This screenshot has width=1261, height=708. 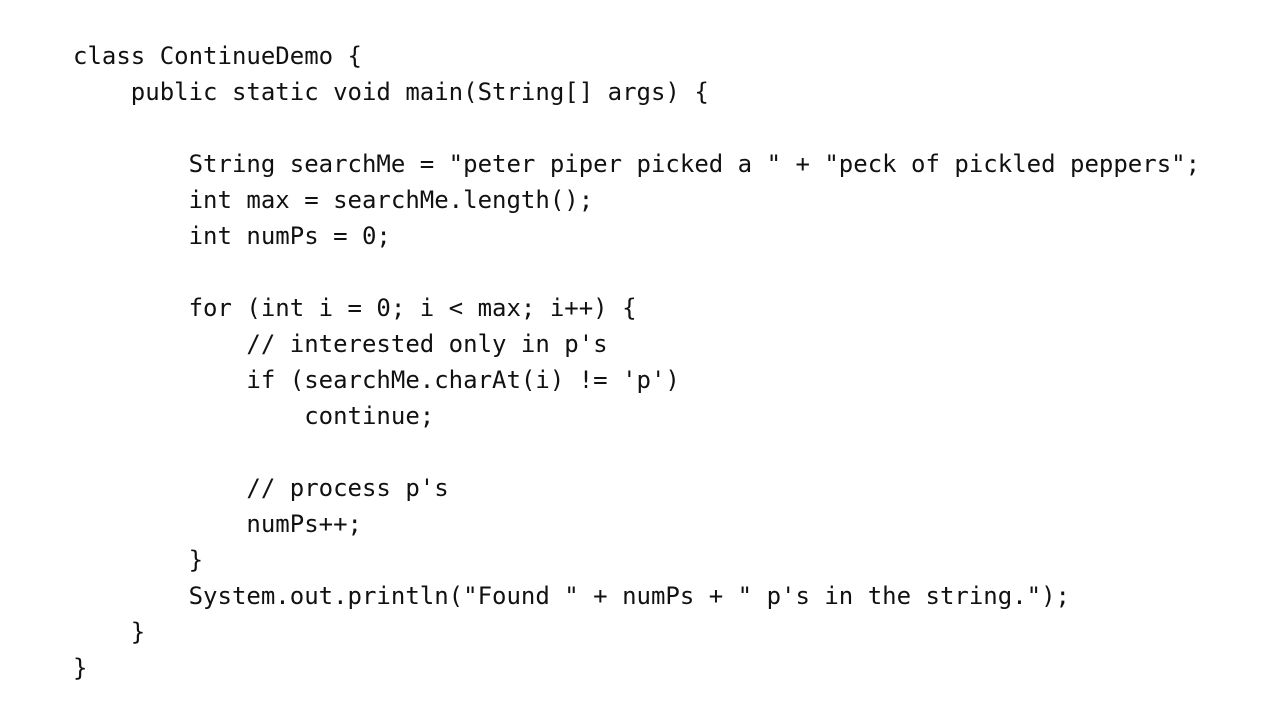 What do you see at coordinates (217, 524) in the screenshot?
I see `code-line: numPs++;` at bounding box center [217, 524].